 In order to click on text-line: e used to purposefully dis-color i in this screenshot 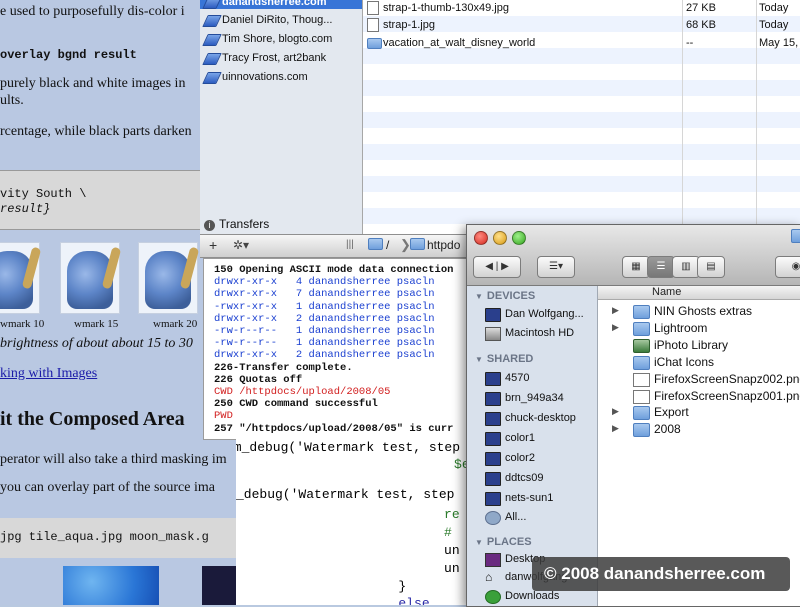, I will do `click(92, 11)`.